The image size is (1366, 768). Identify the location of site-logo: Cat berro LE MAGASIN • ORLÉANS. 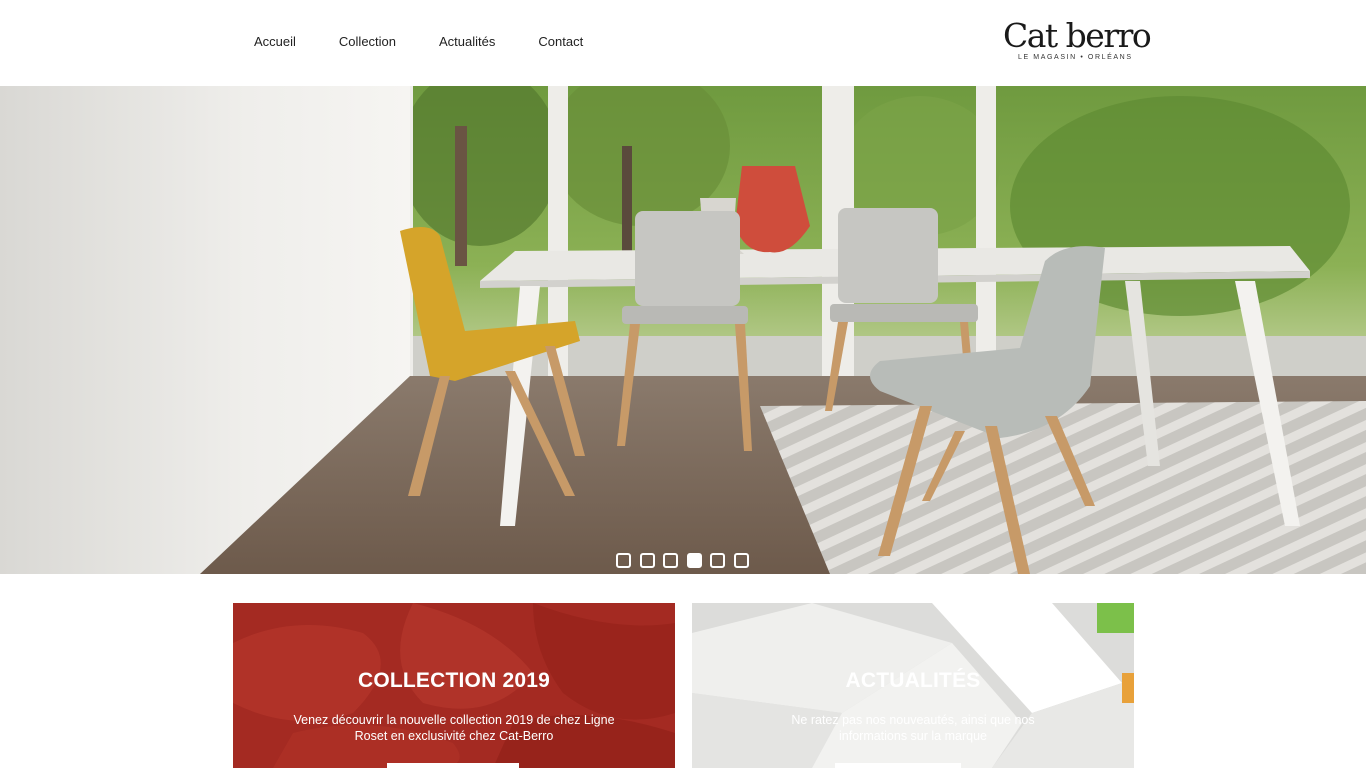
(1077, 42).